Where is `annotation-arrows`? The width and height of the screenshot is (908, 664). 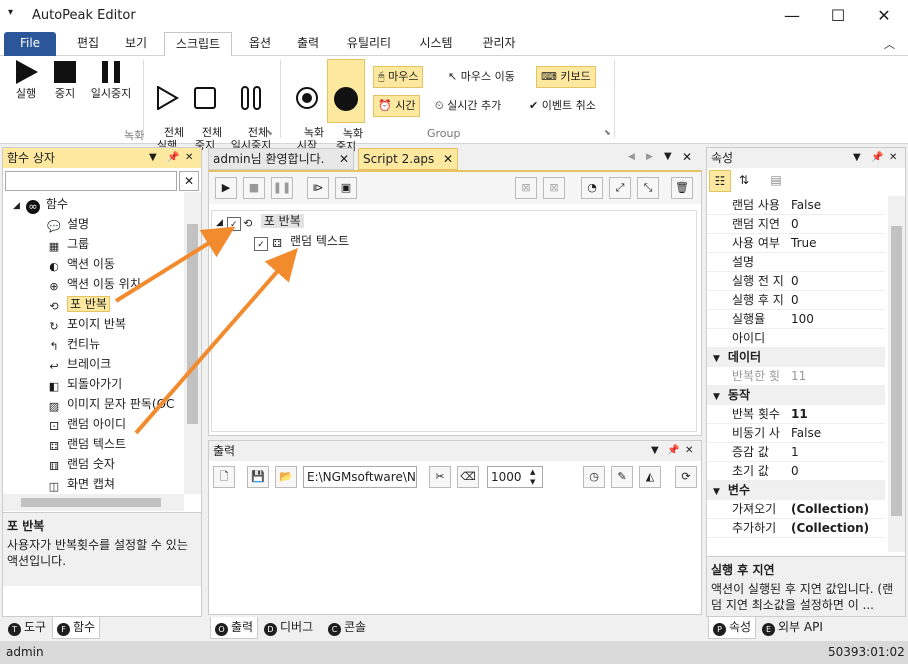 annotation-arrows is located at coordinates (206, 330).